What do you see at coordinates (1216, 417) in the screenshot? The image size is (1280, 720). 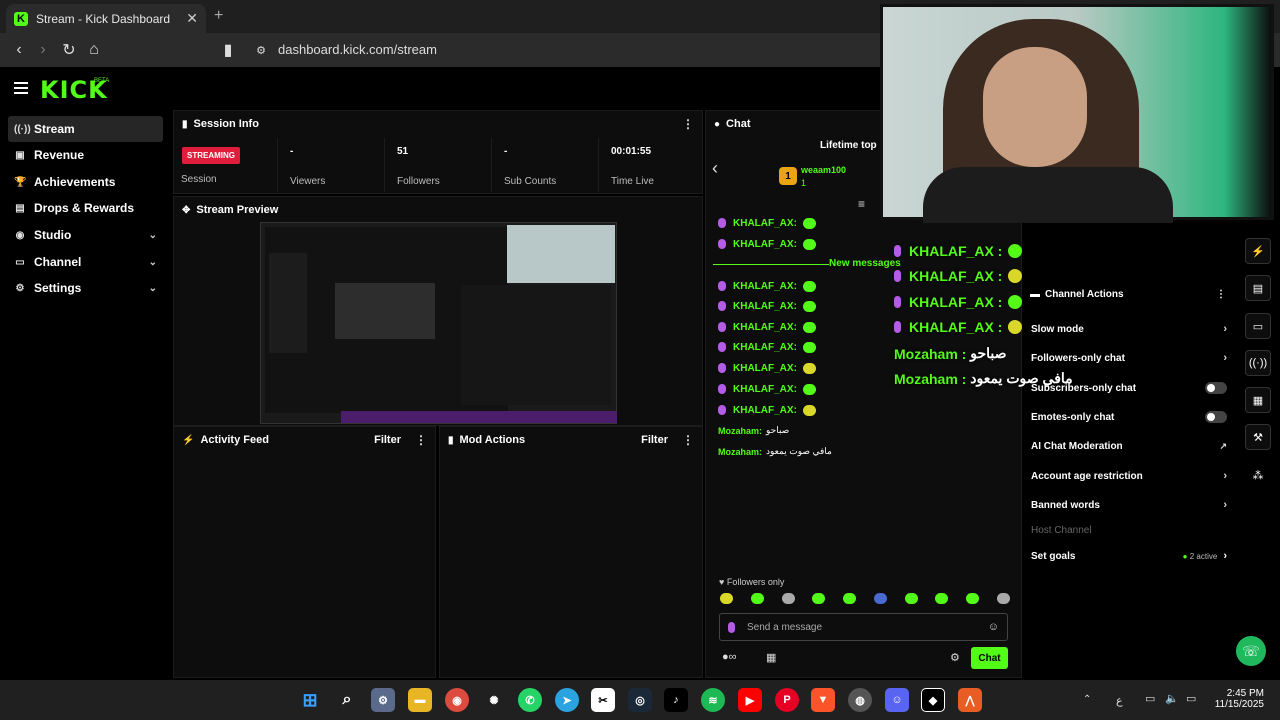 I see `emotes-only-toggle` at bounding box center [1216, 417].